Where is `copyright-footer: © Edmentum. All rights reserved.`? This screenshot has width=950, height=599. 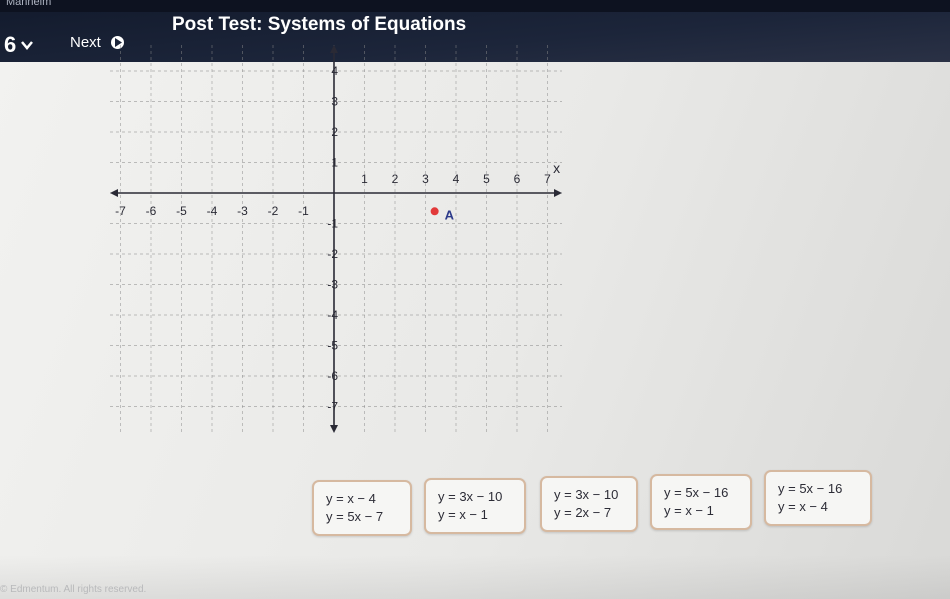
copyright-footer: © Edmentum. All rights reserved. is located at coordinates (73, 589).